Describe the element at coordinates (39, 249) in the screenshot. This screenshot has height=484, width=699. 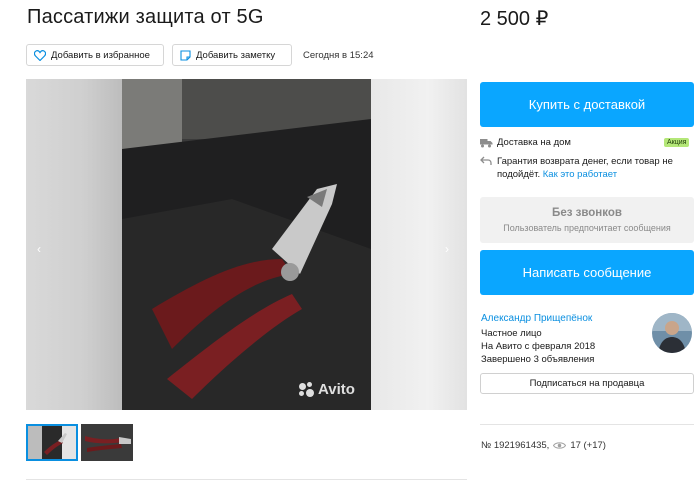
I see `gallery-prev-arrow: ‹` at that location.